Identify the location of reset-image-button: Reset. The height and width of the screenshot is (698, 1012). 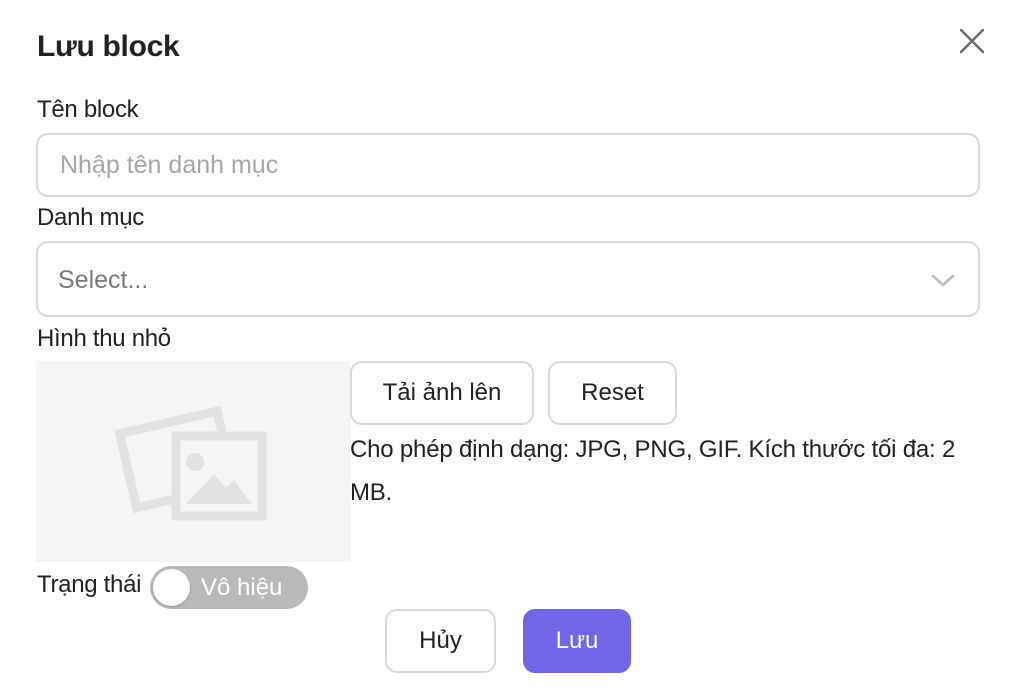
(612, 393).